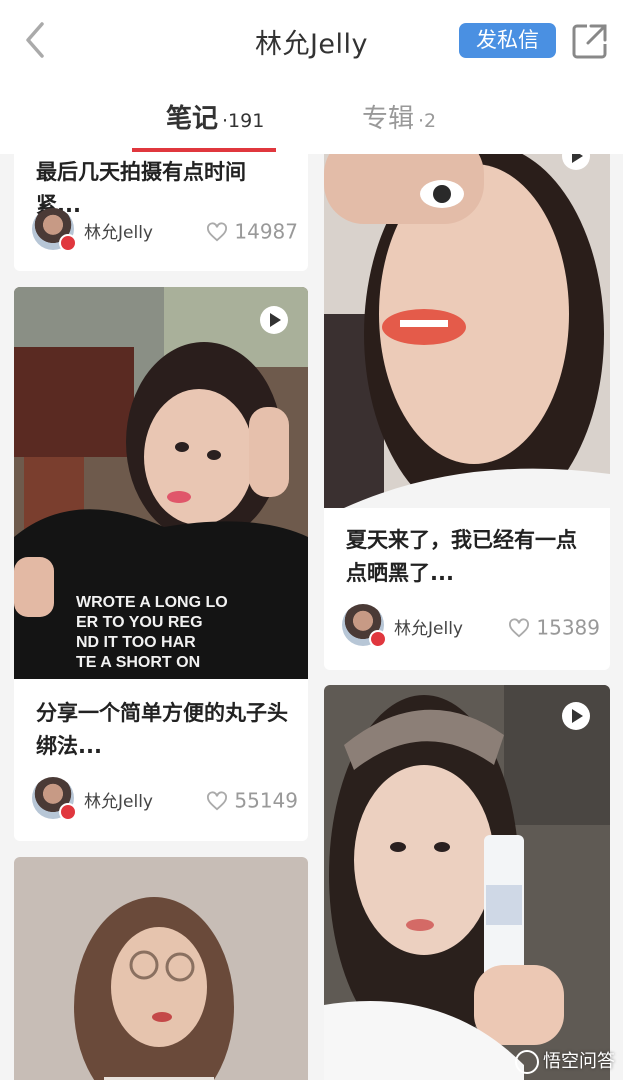 This screenshot has height=1080, width=623. I want to click on svg-text: ND IT TOO HAR, so click(136, 642).